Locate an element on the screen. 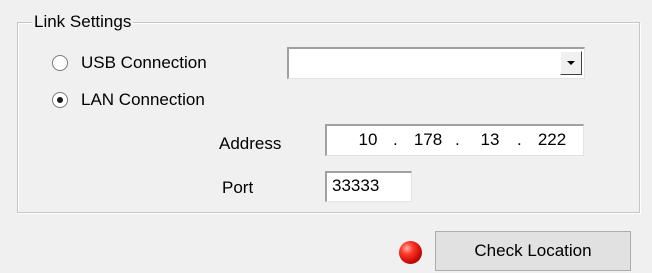 The height and width of the screenshot is (273, 652). status-led-icon is located at coordinates (410, 252).